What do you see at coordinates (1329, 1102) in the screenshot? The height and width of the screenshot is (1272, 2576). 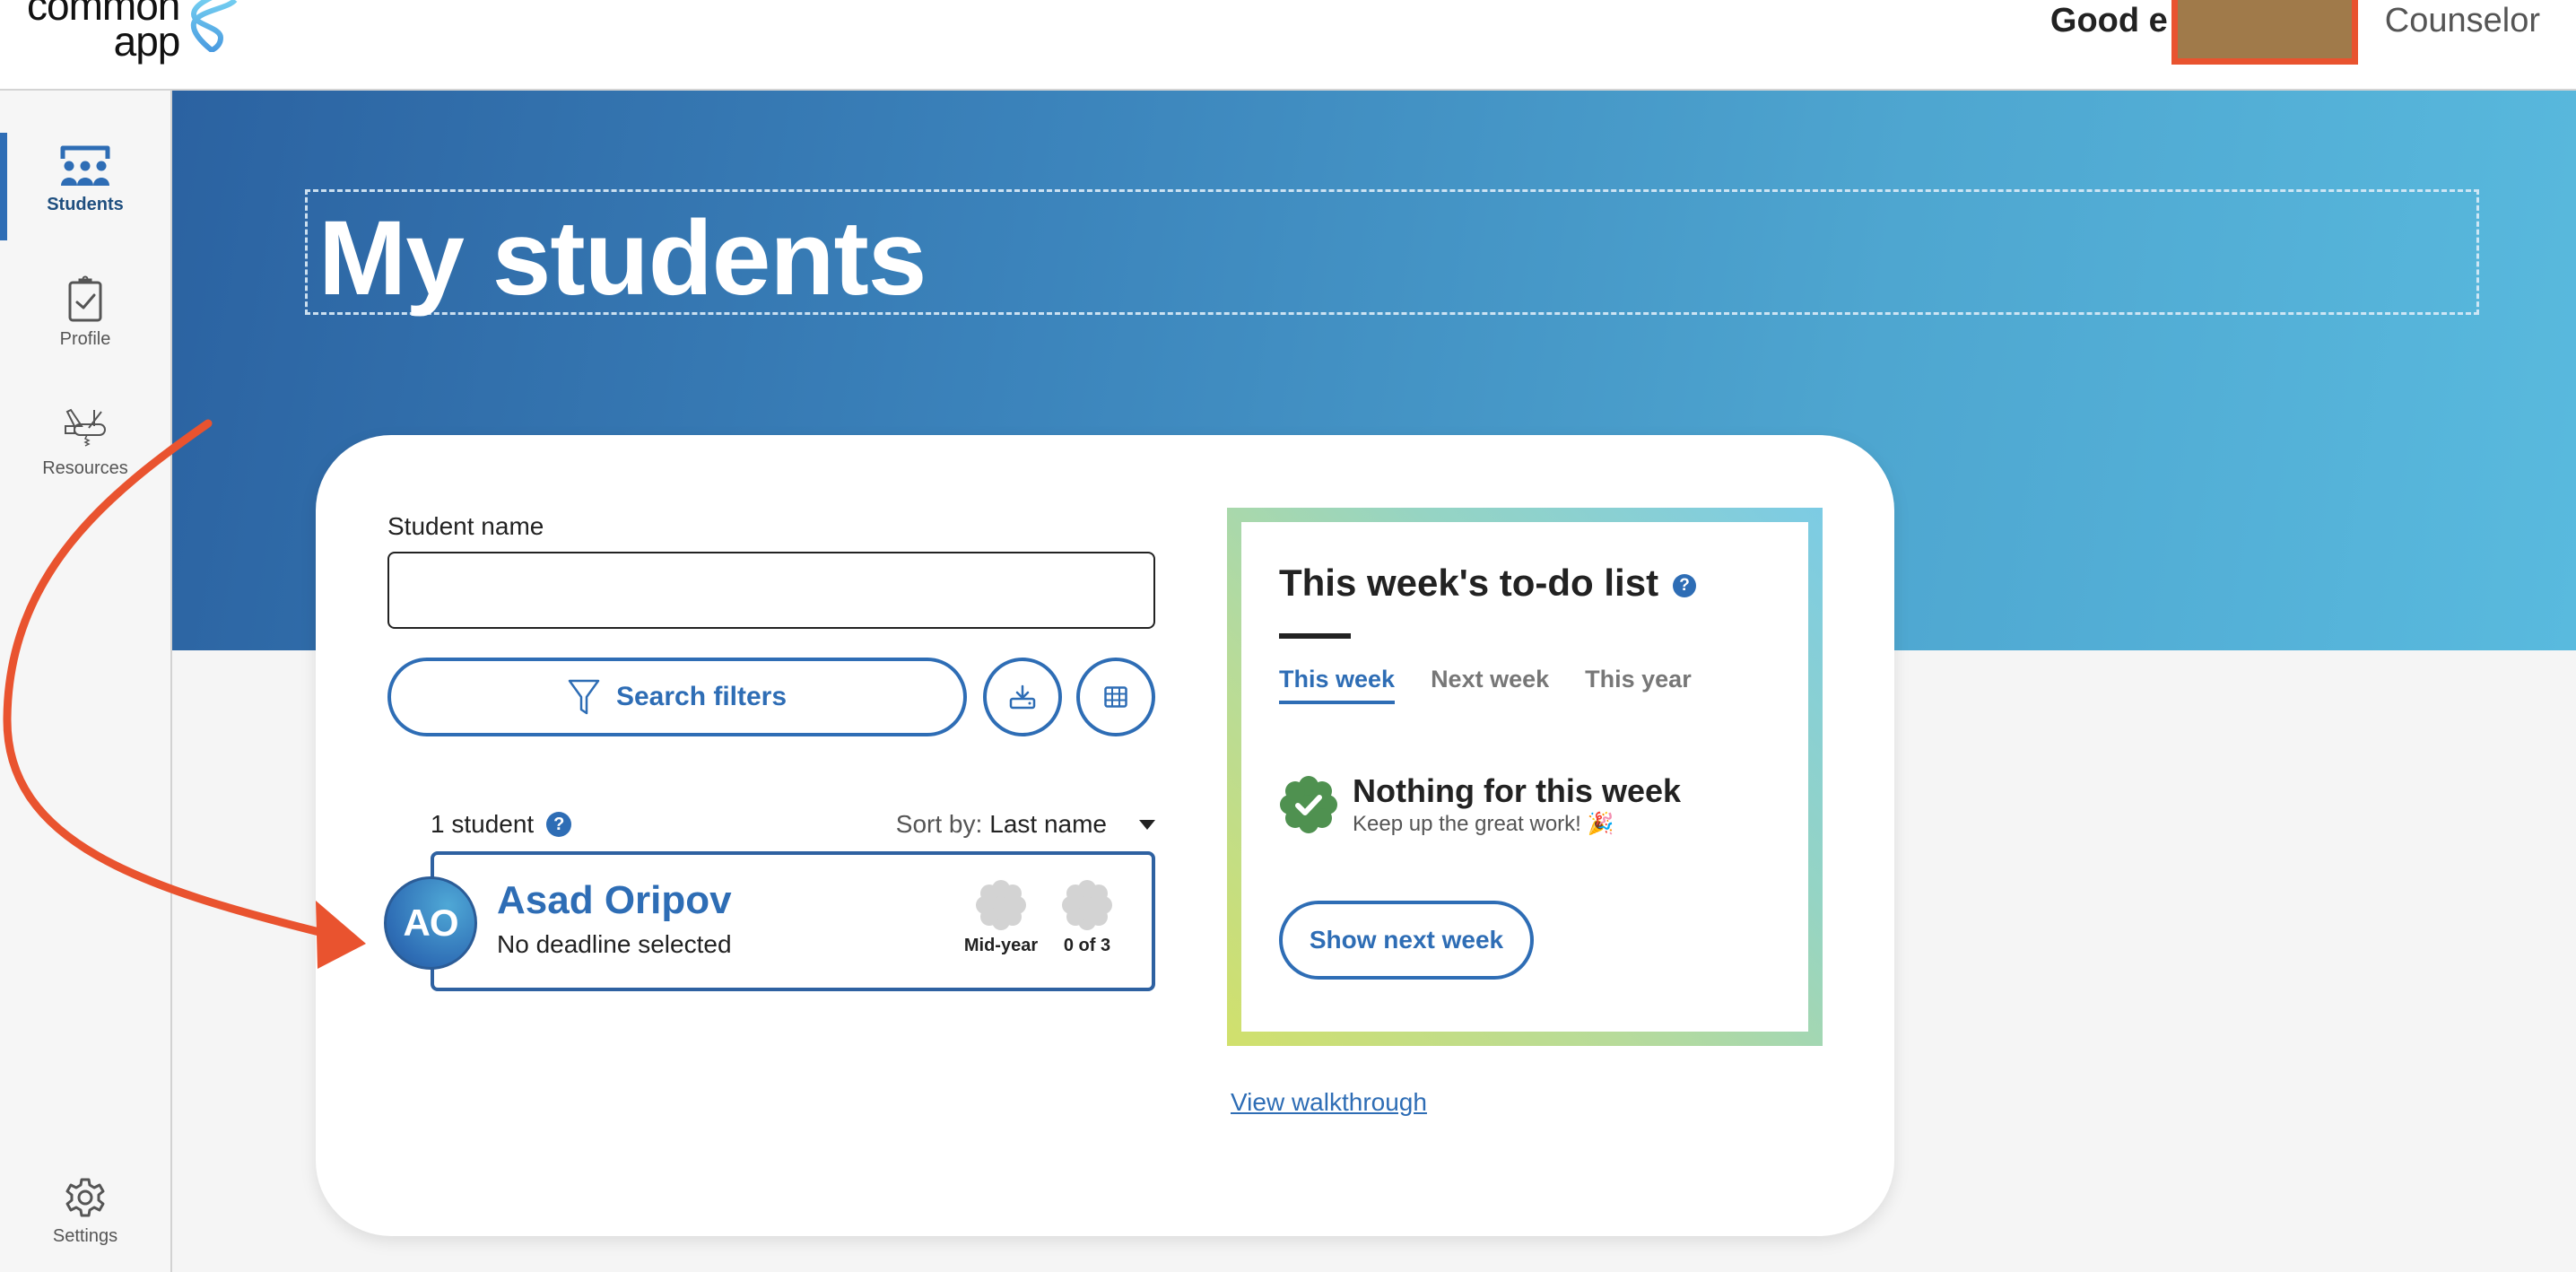 I see `view-walkthrough-link: View walkthrough` at bounding box center [1329, 1102].